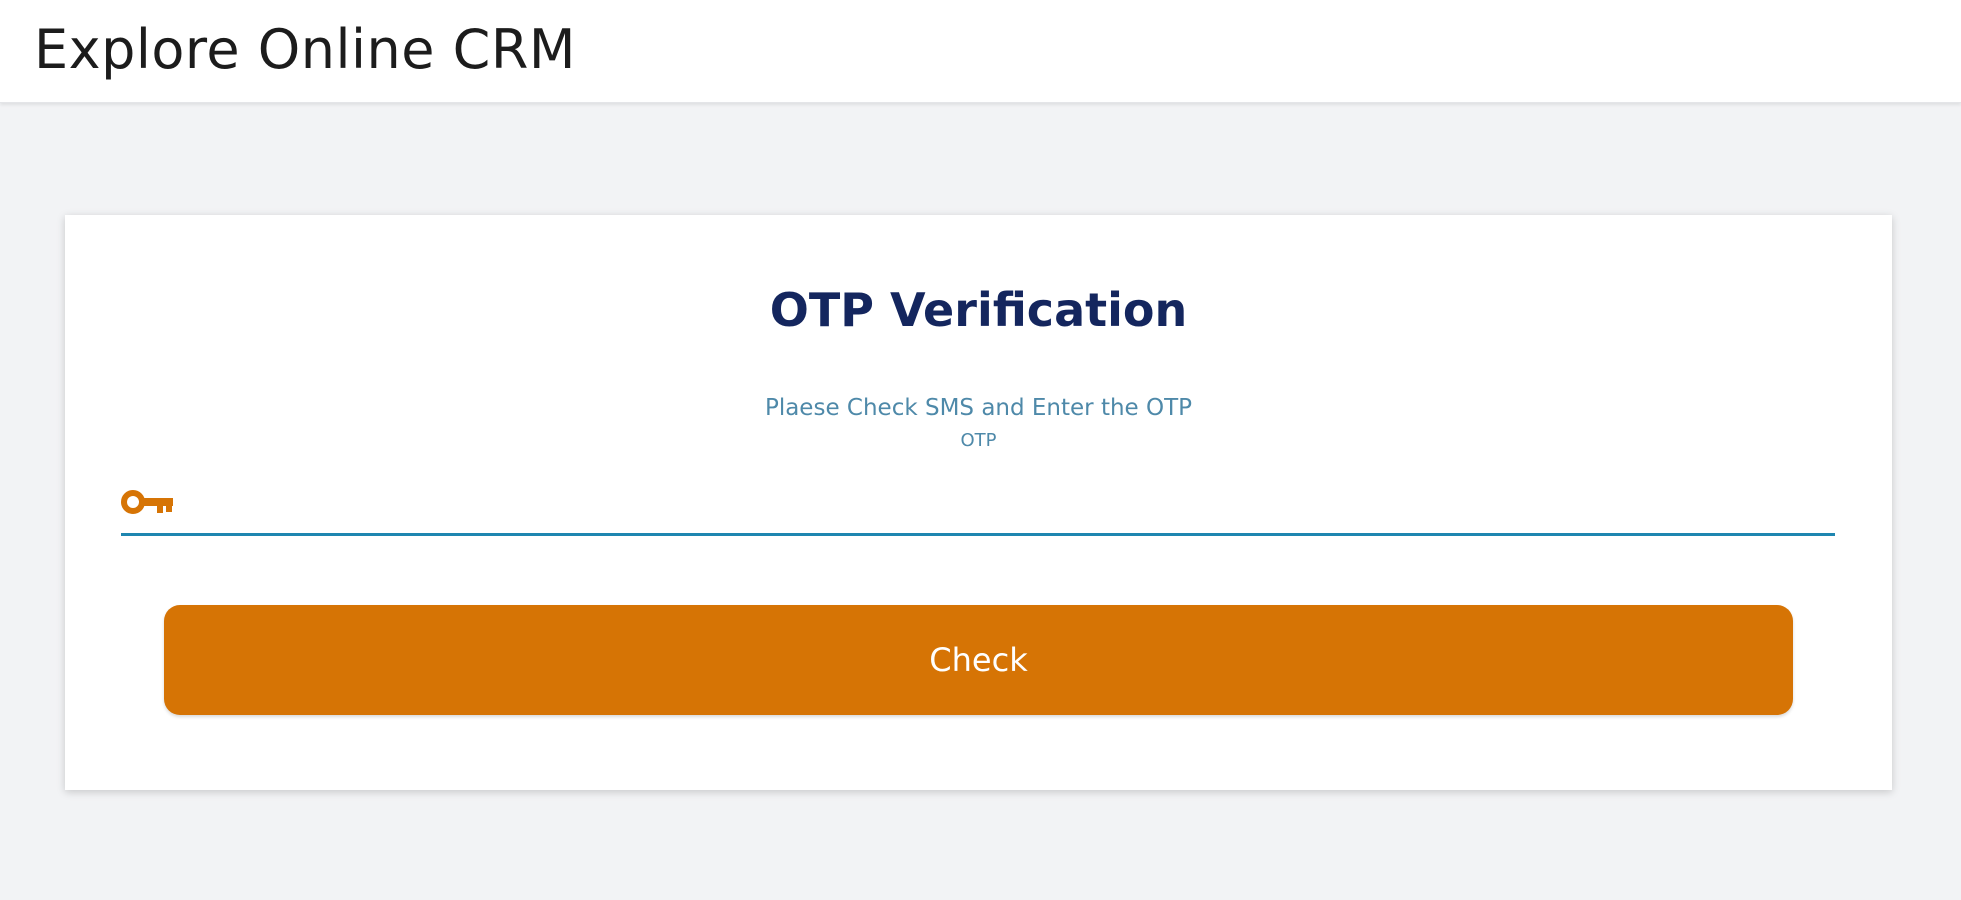 The width and height of the screenshot is (1961, 900). I want to click on check-button: Check, so click(978, 660).